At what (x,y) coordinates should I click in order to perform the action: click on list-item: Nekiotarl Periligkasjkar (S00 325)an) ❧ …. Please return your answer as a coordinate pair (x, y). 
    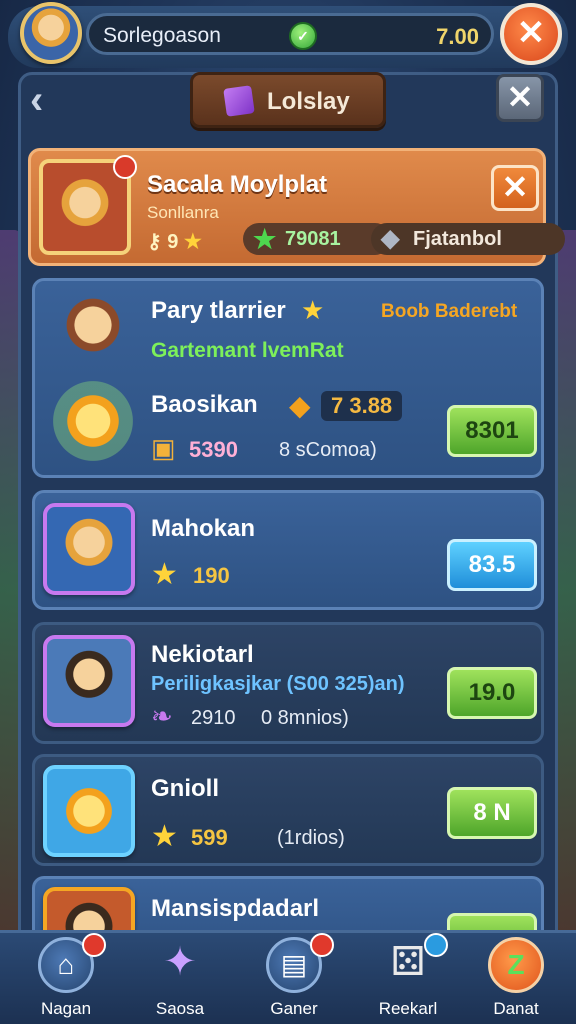
    Looking at the image, I should click on (288, 683).